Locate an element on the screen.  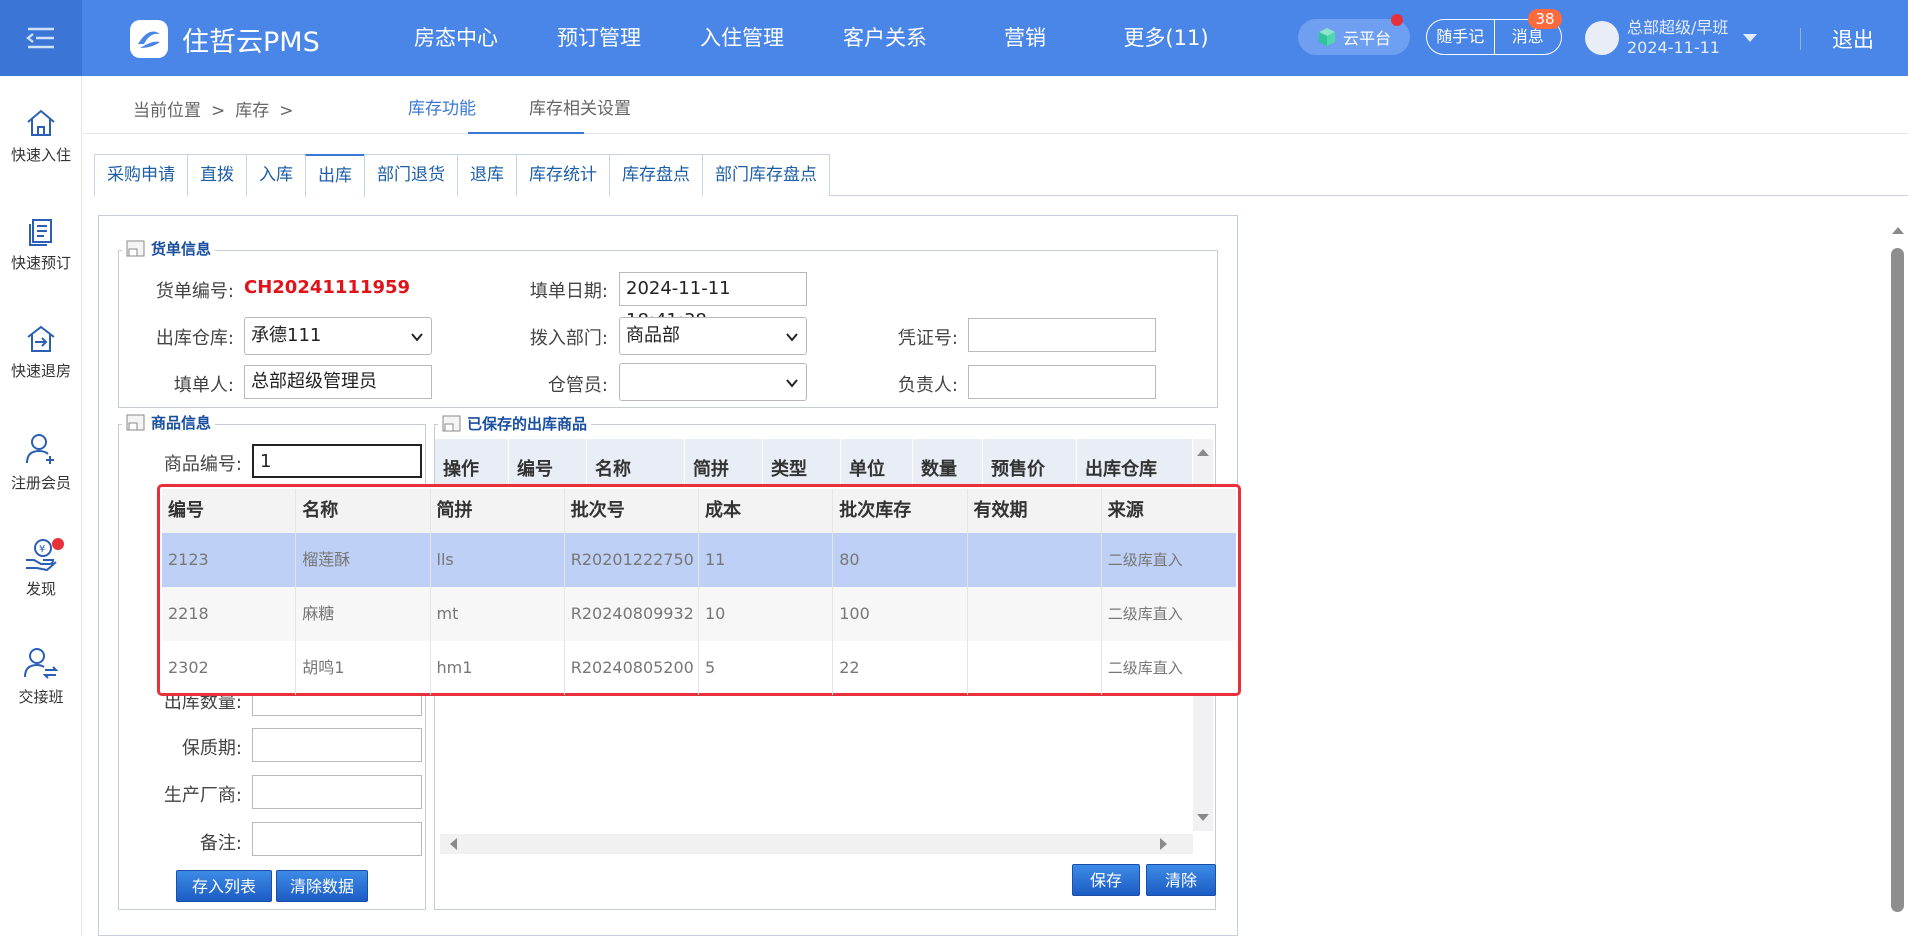
sidebar-item-quick-checkin: 快速入住 is located at coordinates (41, 153).